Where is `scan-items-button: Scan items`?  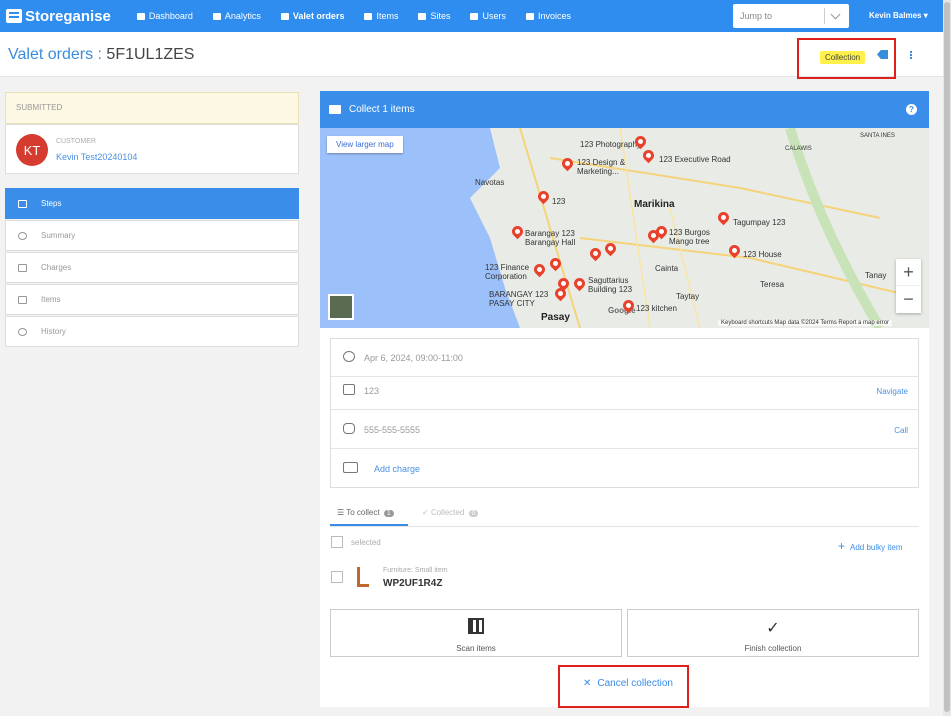 scan-items-button: Scan items is located at coordinates (476, 633).